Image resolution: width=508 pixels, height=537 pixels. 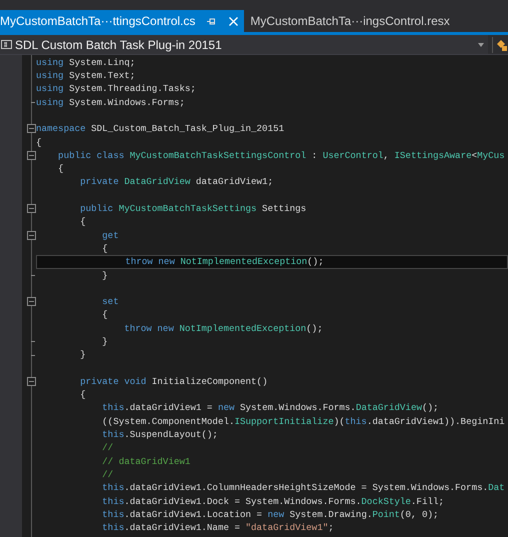 What do you see at coordinates (160, 129) in the screenshot?
I see `code-line: namespace SDL_Custom_Batch_Task_Plug_in_20151` at bounding box center [160, 129].